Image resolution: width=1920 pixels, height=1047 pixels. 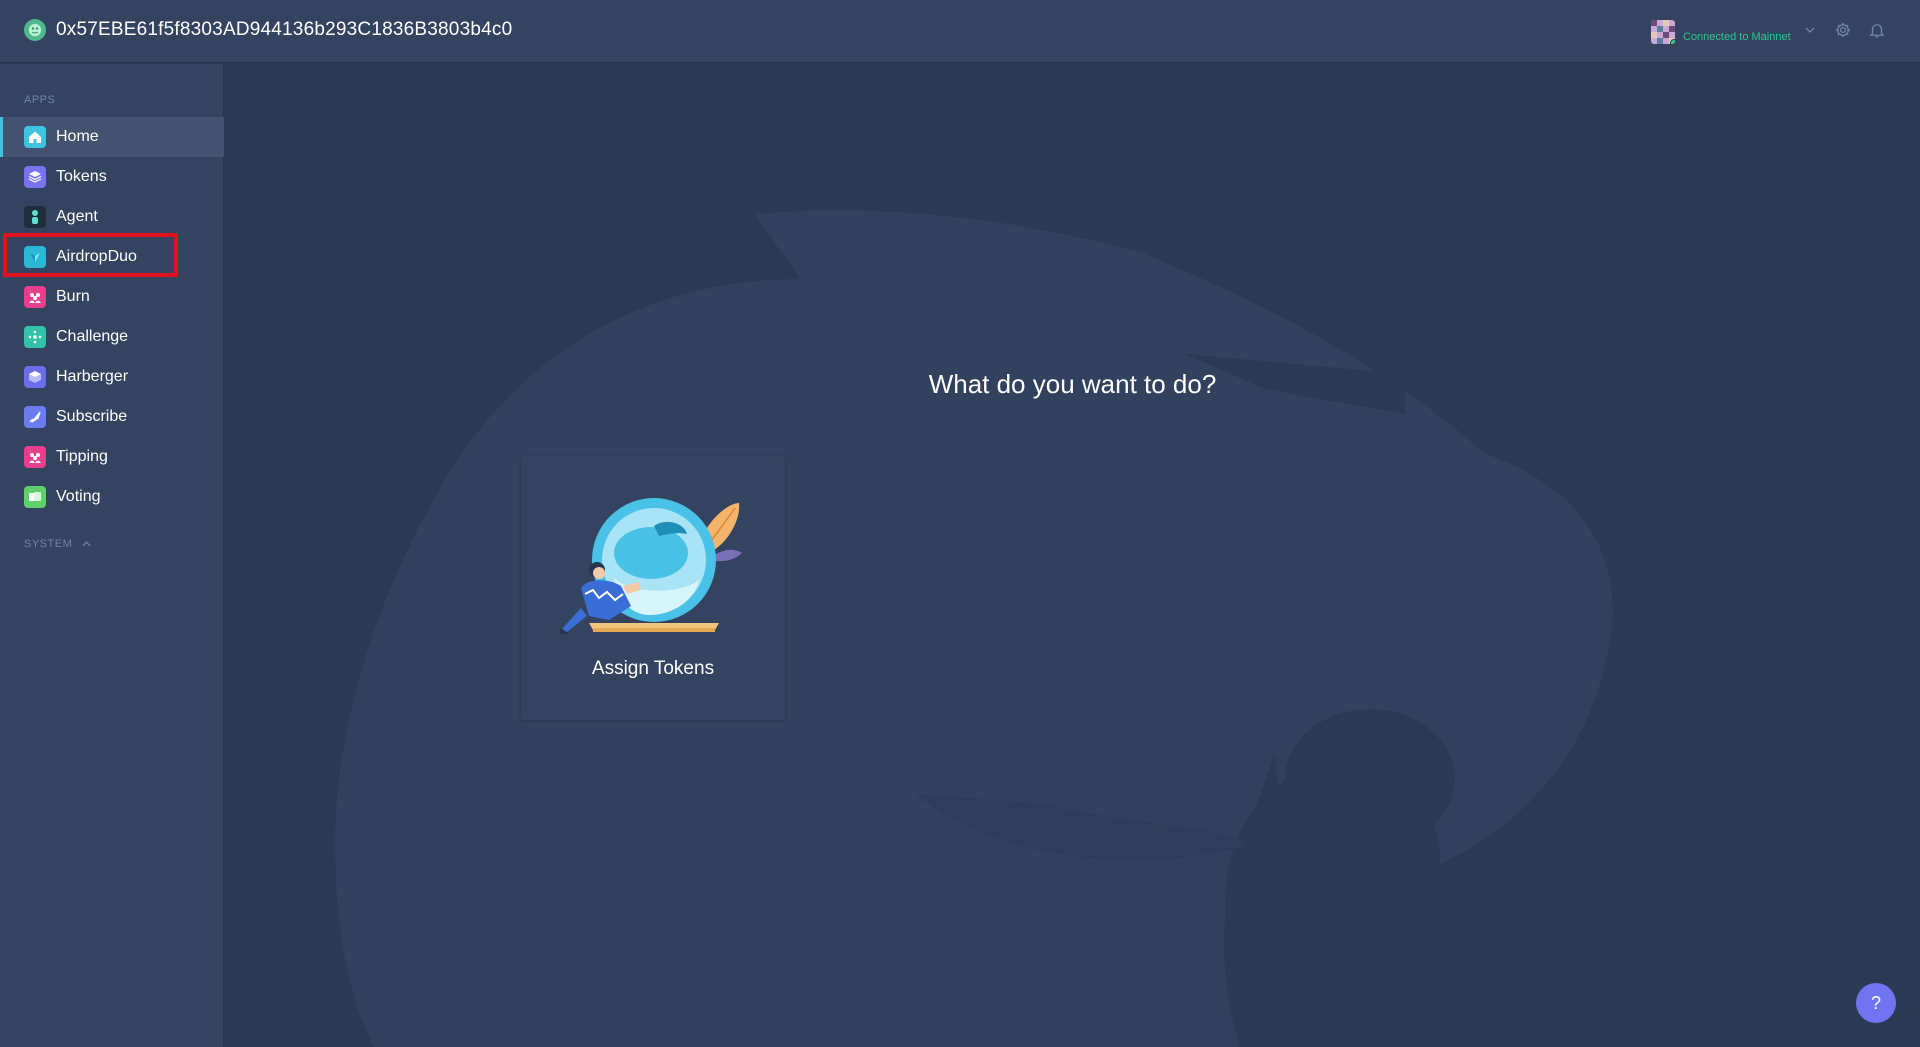 I want to click on challenge-icon, so click(x=35, y=337).